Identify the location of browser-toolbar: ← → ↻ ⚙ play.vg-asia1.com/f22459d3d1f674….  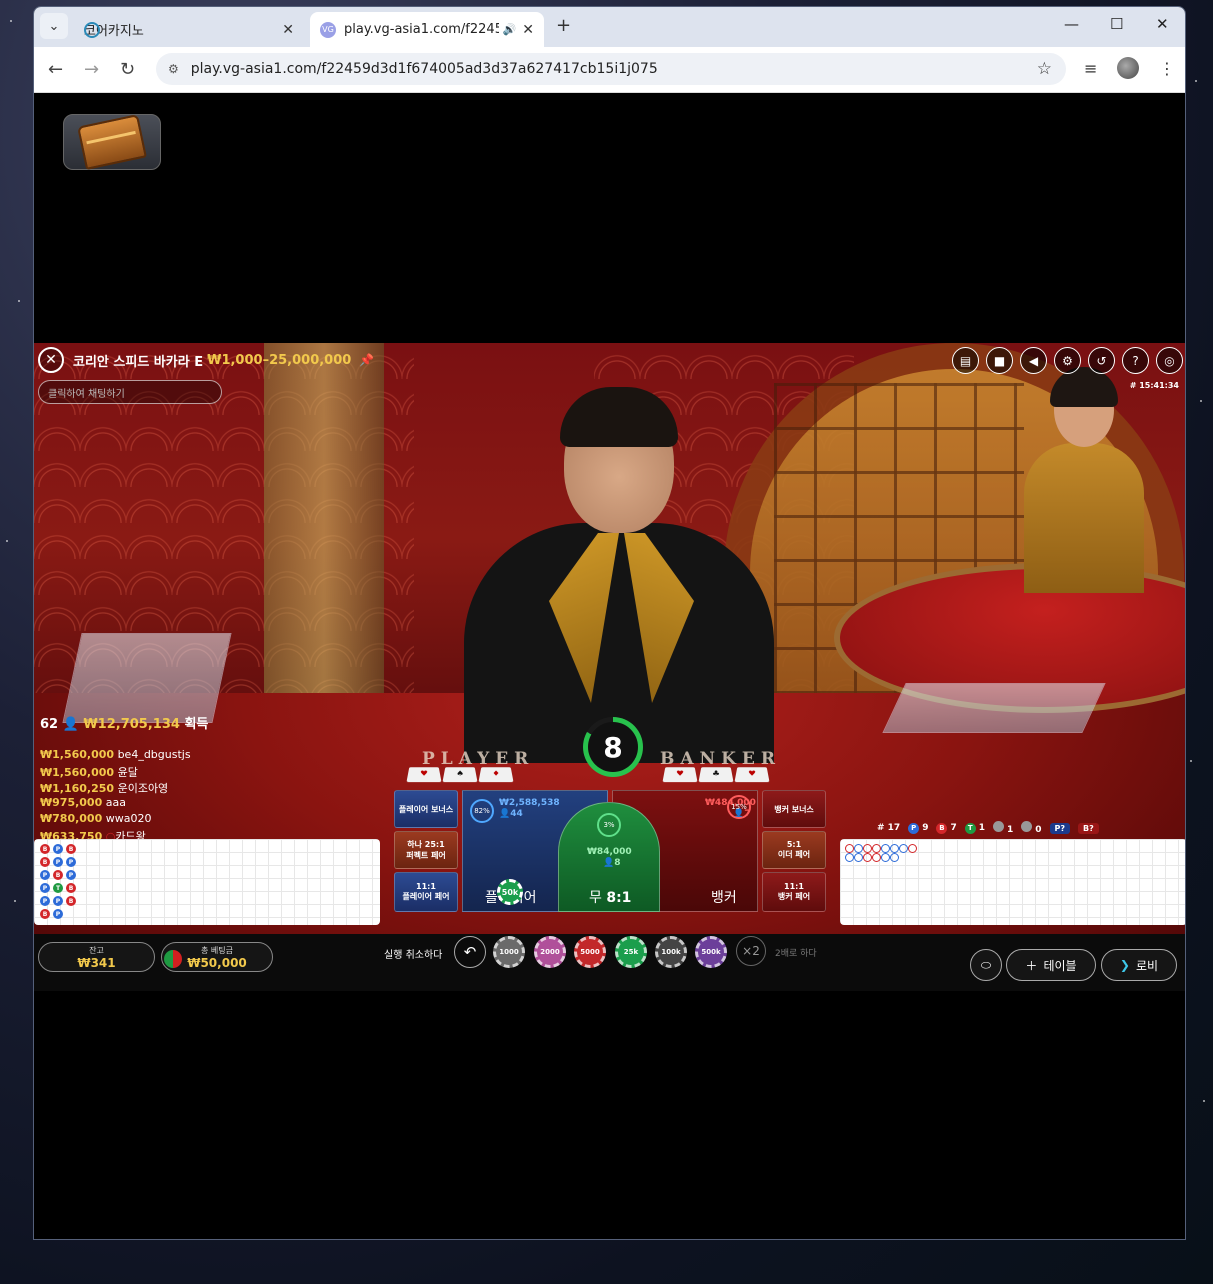
(609, 70).